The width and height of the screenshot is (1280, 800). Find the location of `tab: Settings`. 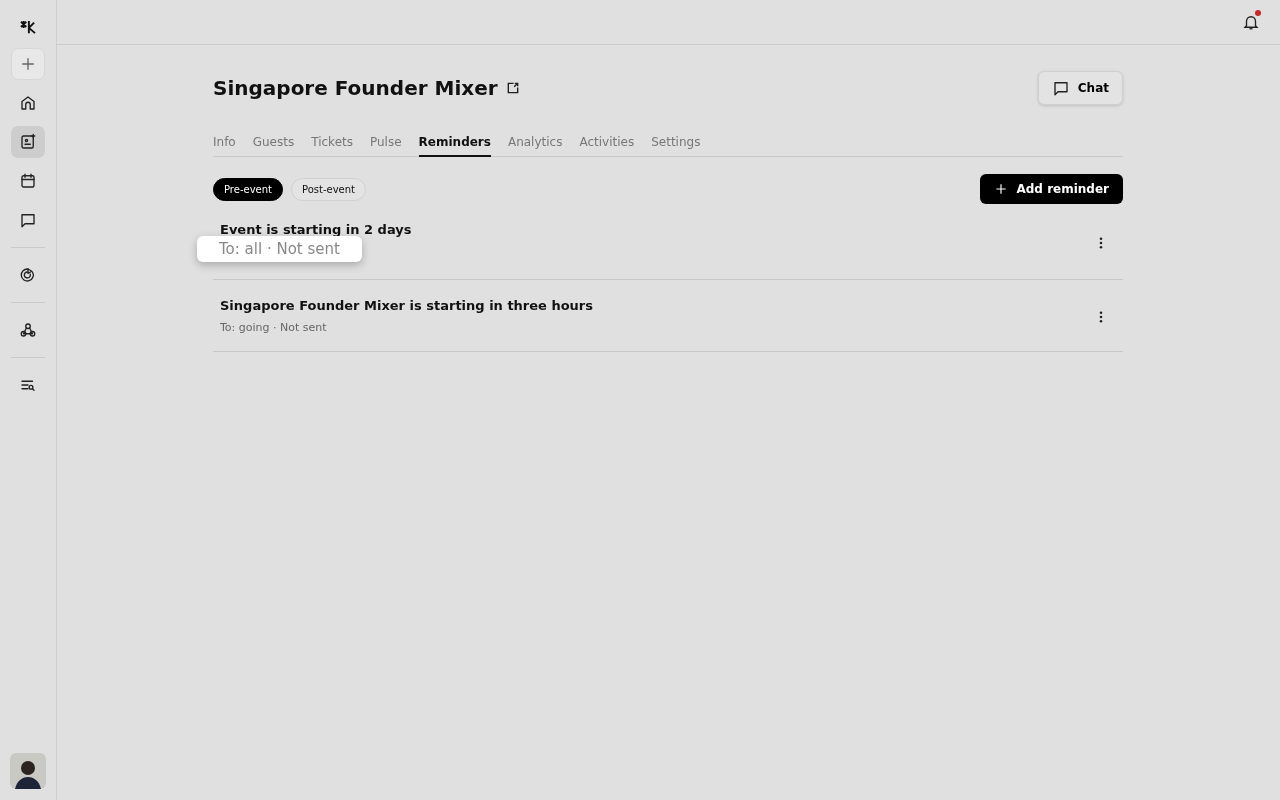

tab: Settings is located at coordinates (676, 146).